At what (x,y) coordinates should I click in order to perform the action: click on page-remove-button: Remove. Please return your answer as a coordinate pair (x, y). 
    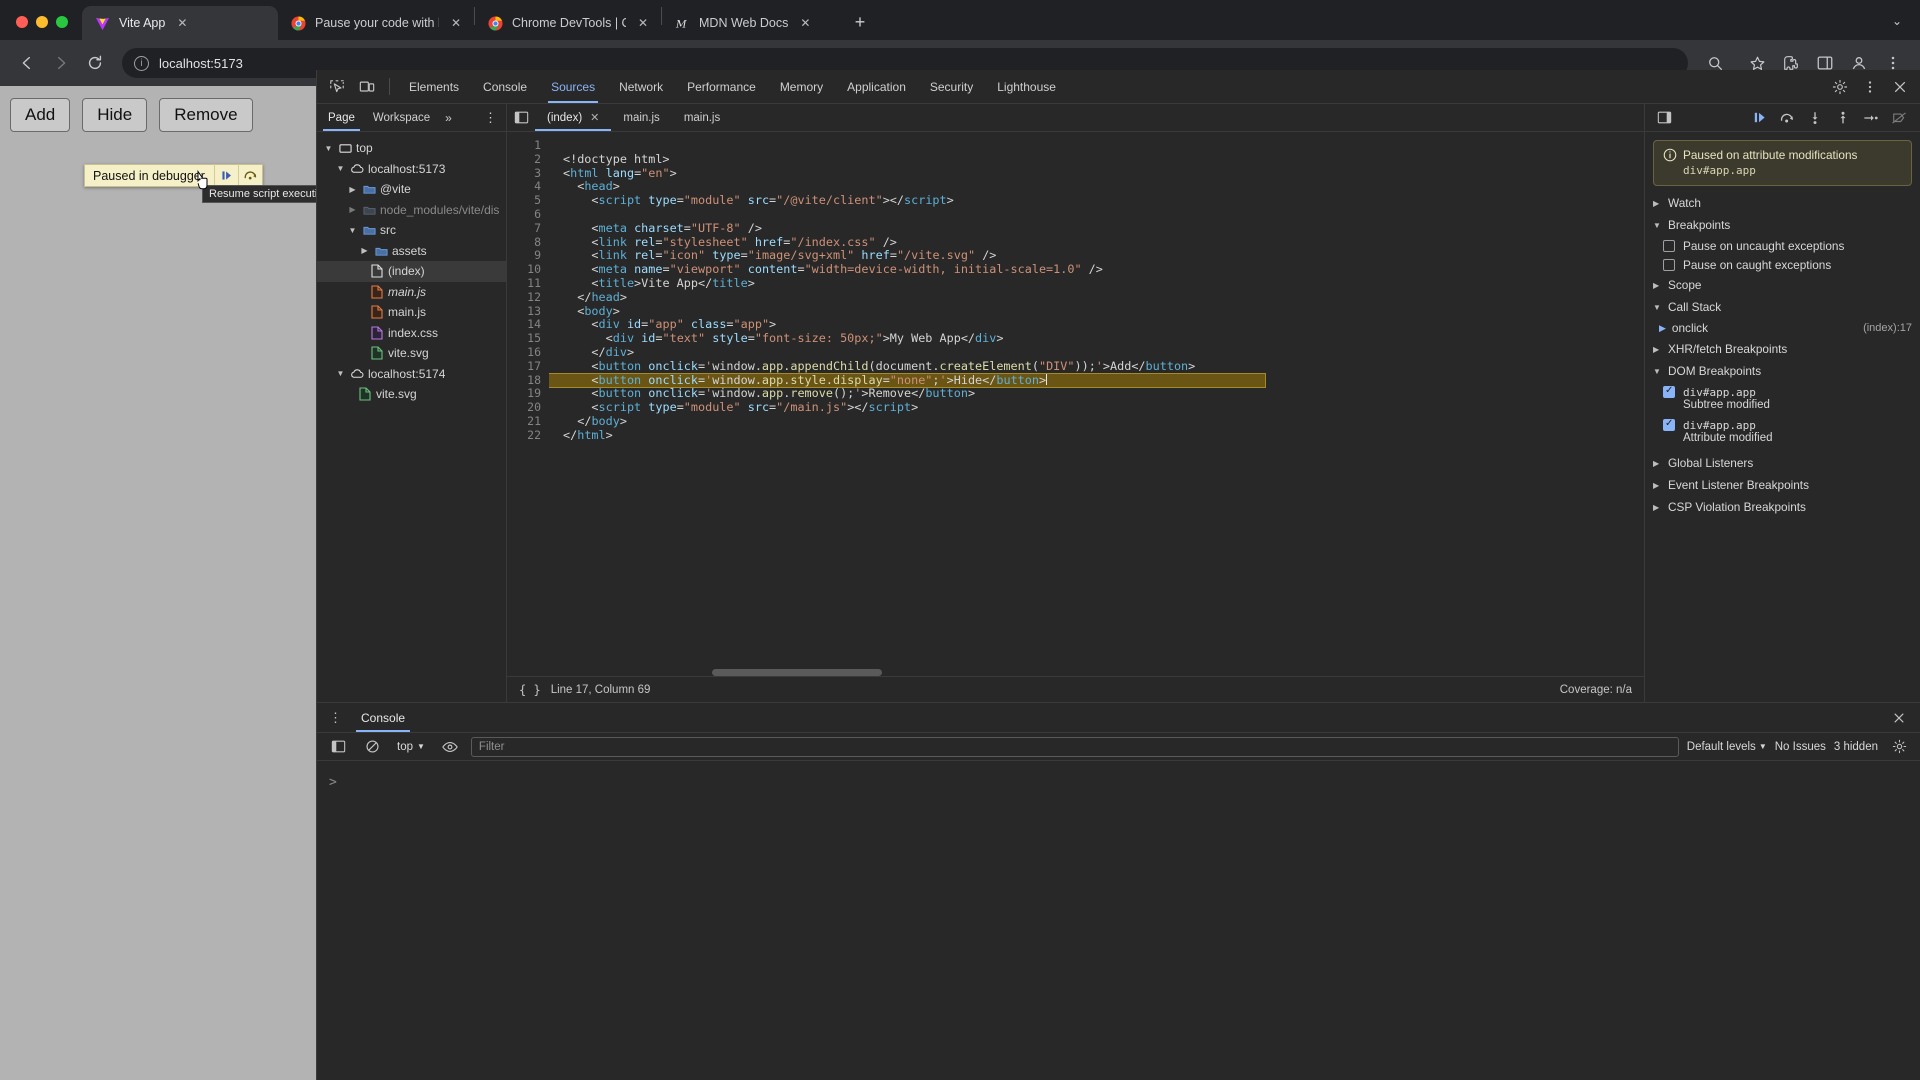
    Looking at the image, I should click on (206, 115).